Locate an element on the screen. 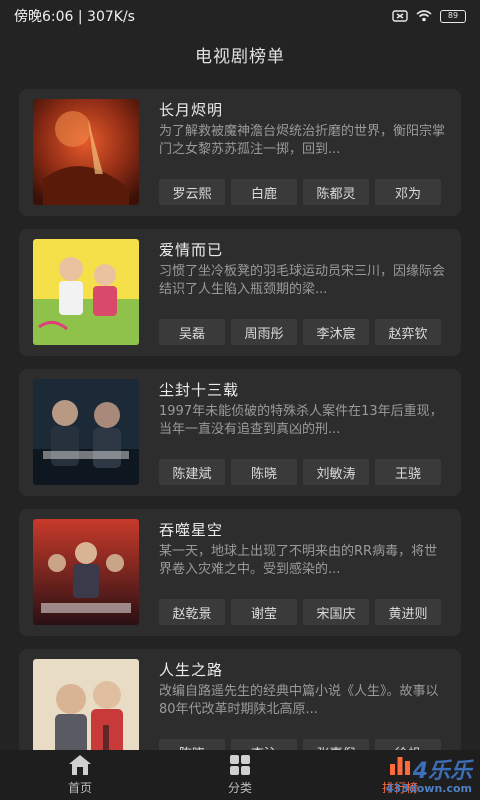 This screenshot has width=480, height=800. cast-tag: 陈建斌 is located at coordinates (192, 472).